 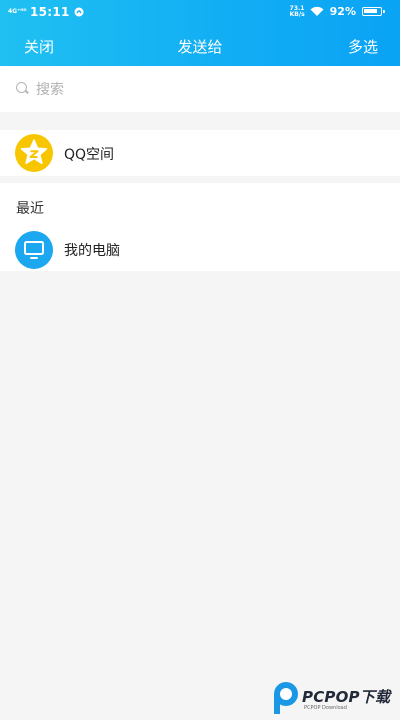 I want to click on status-right: 73.1 KB/s 92%, so click(x=337, y=11).